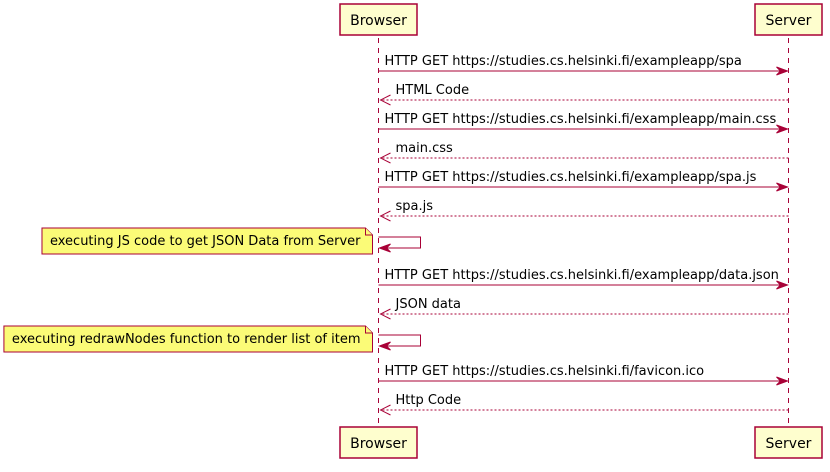 The image size is (830, 472). Describe the element at coordinates (584, 308) in the screenshot. I see `message-response: JSON data` at that location.